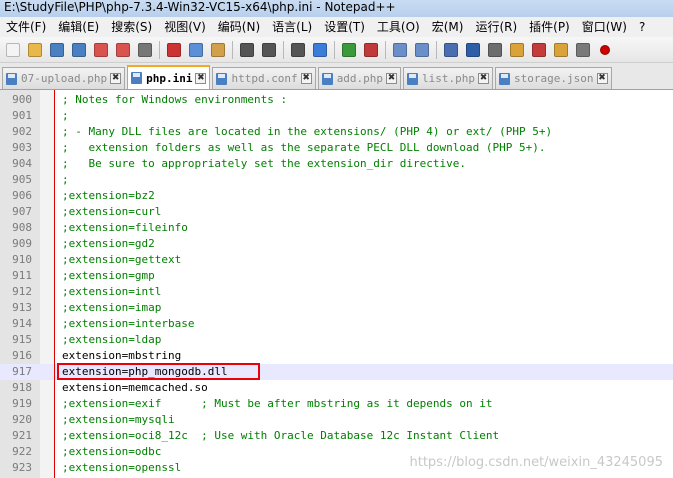 The height and width of the screenshot is (478, 673). Describe the element at coordinates (448, 27) in the screenshot. I see `menu-item: 宏(M)` at that location.